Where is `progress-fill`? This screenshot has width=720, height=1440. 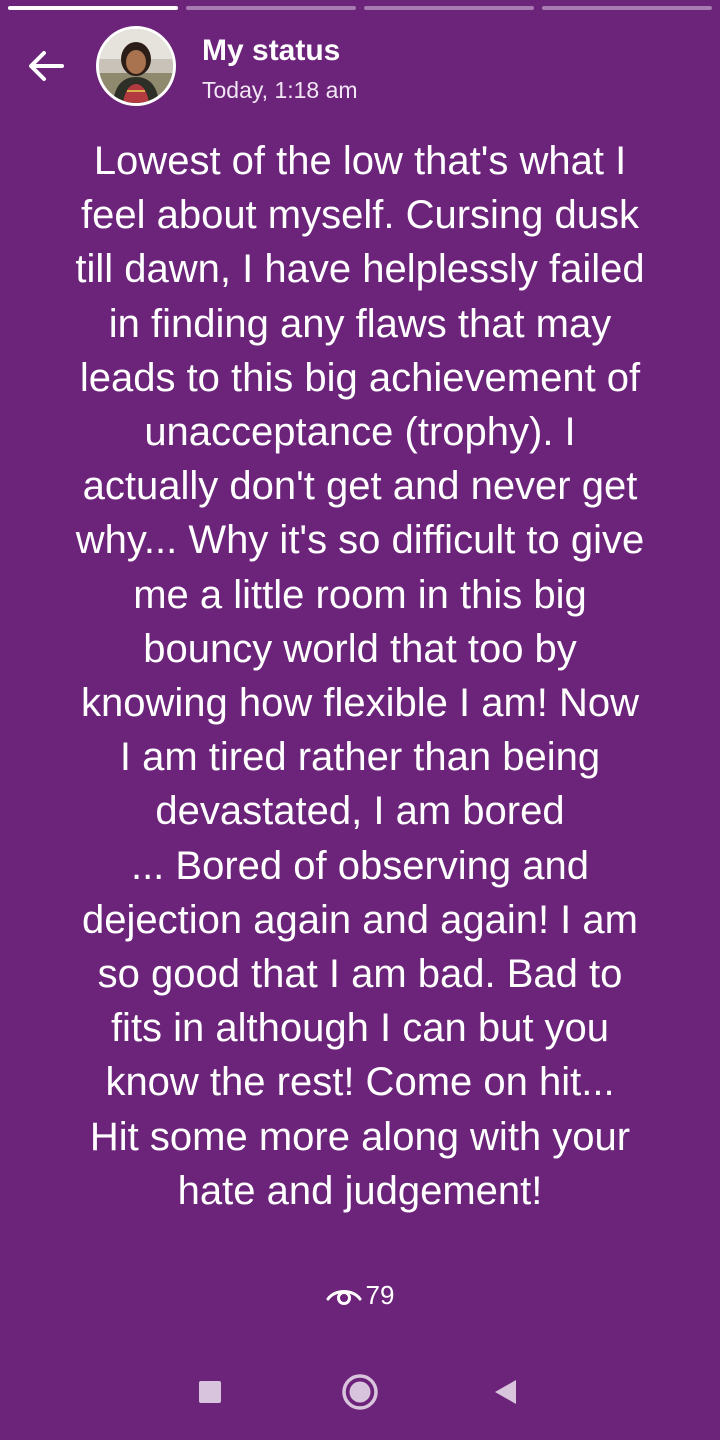
progress-fill is located at coordinates (93, 8).